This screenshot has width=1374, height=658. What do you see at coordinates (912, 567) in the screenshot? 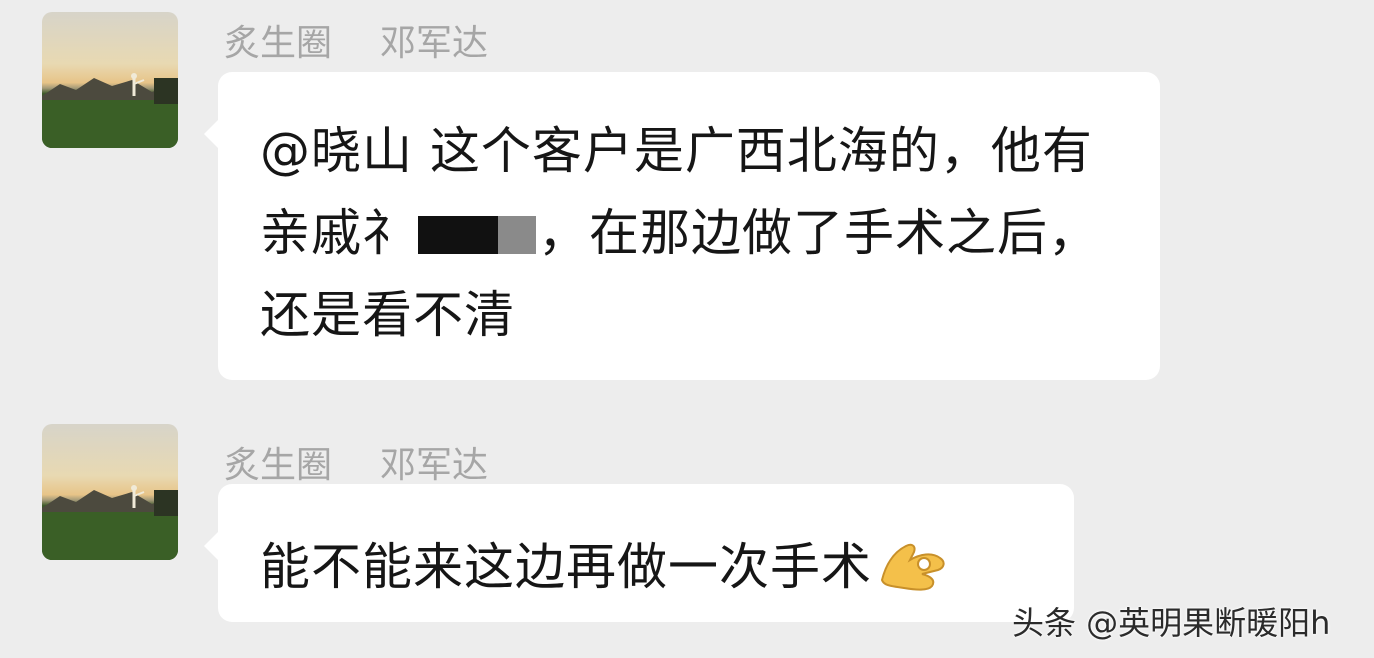
I see `ok-hand-icon` at bounding box center [912, 567].